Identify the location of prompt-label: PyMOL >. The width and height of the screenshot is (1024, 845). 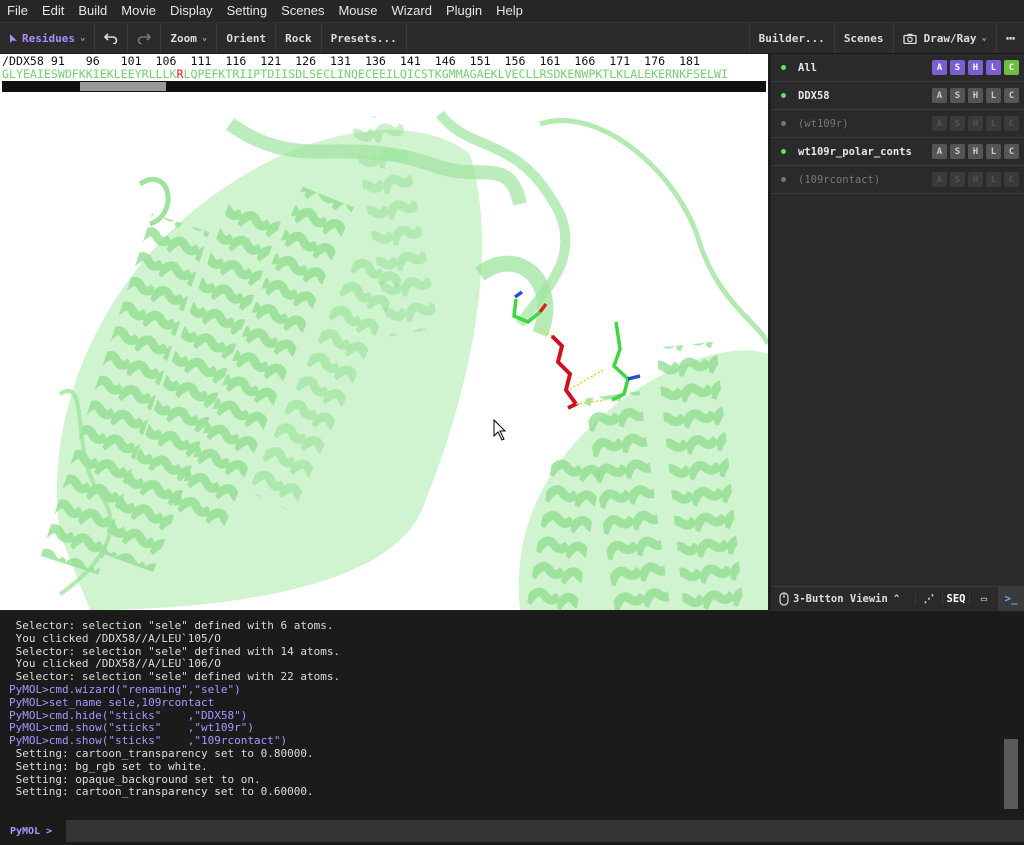
(31, 831).